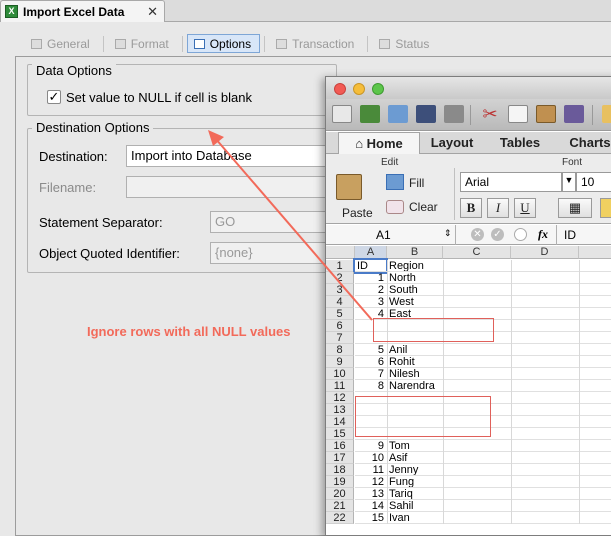 Image resolution: width=611 pixels, height=536 pixels. Describe the element at coordinates (189, 331) in the screenshot. I see `annotation-text: Ignore rows with all NULL values` at that location.